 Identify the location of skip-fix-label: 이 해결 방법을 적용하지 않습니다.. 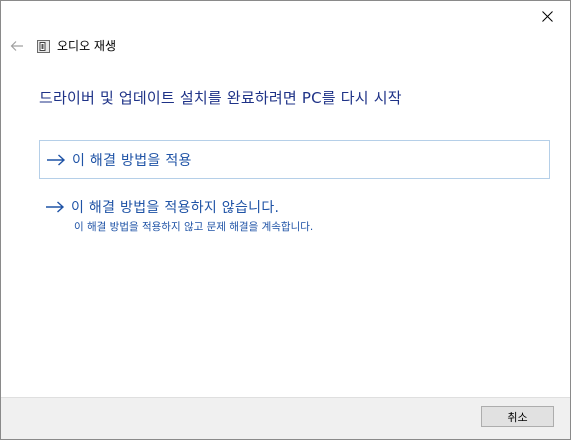
(175, 208).